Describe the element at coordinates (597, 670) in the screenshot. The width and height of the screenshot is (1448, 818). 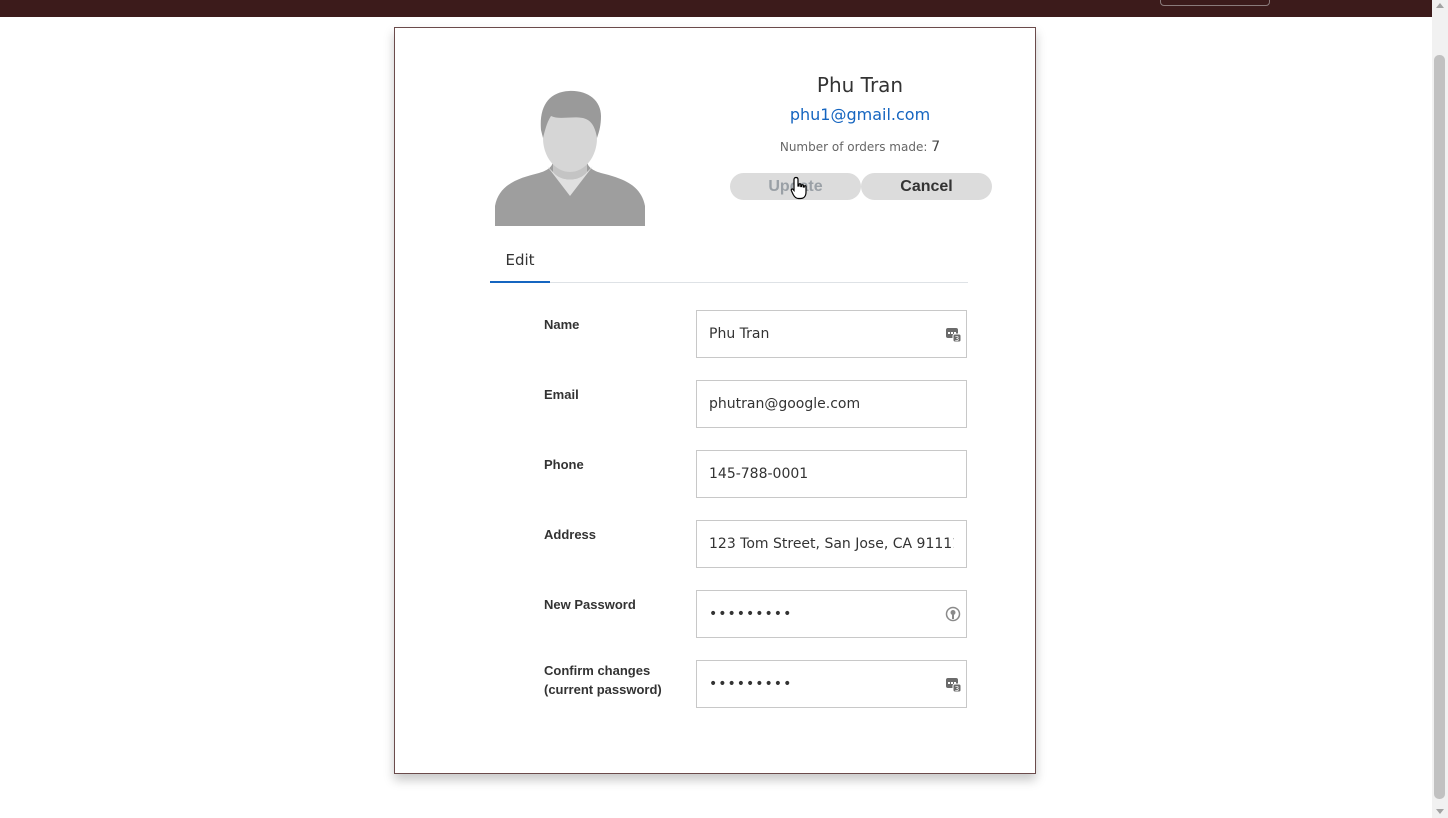
I see `confirm-password-label-line1: Confirm changes` at that location.